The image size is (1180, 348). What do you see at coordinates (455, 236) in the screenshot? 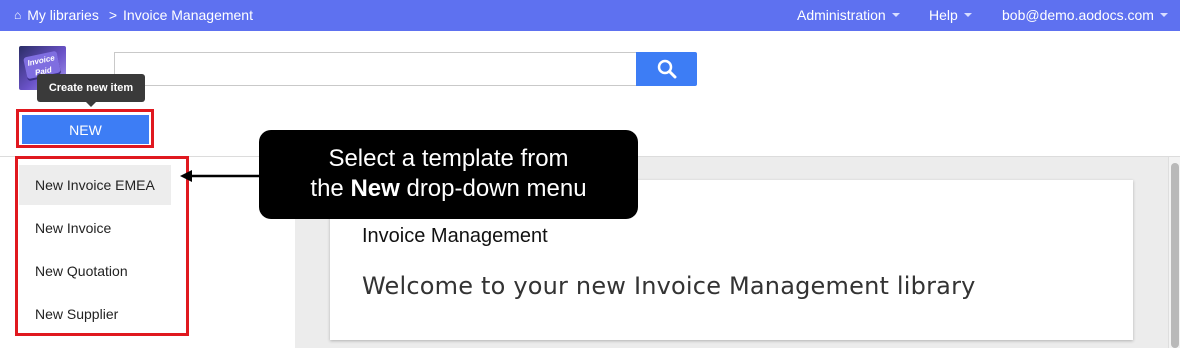
I see `library-title: Invoice Management` at bounding box center [455, 236].